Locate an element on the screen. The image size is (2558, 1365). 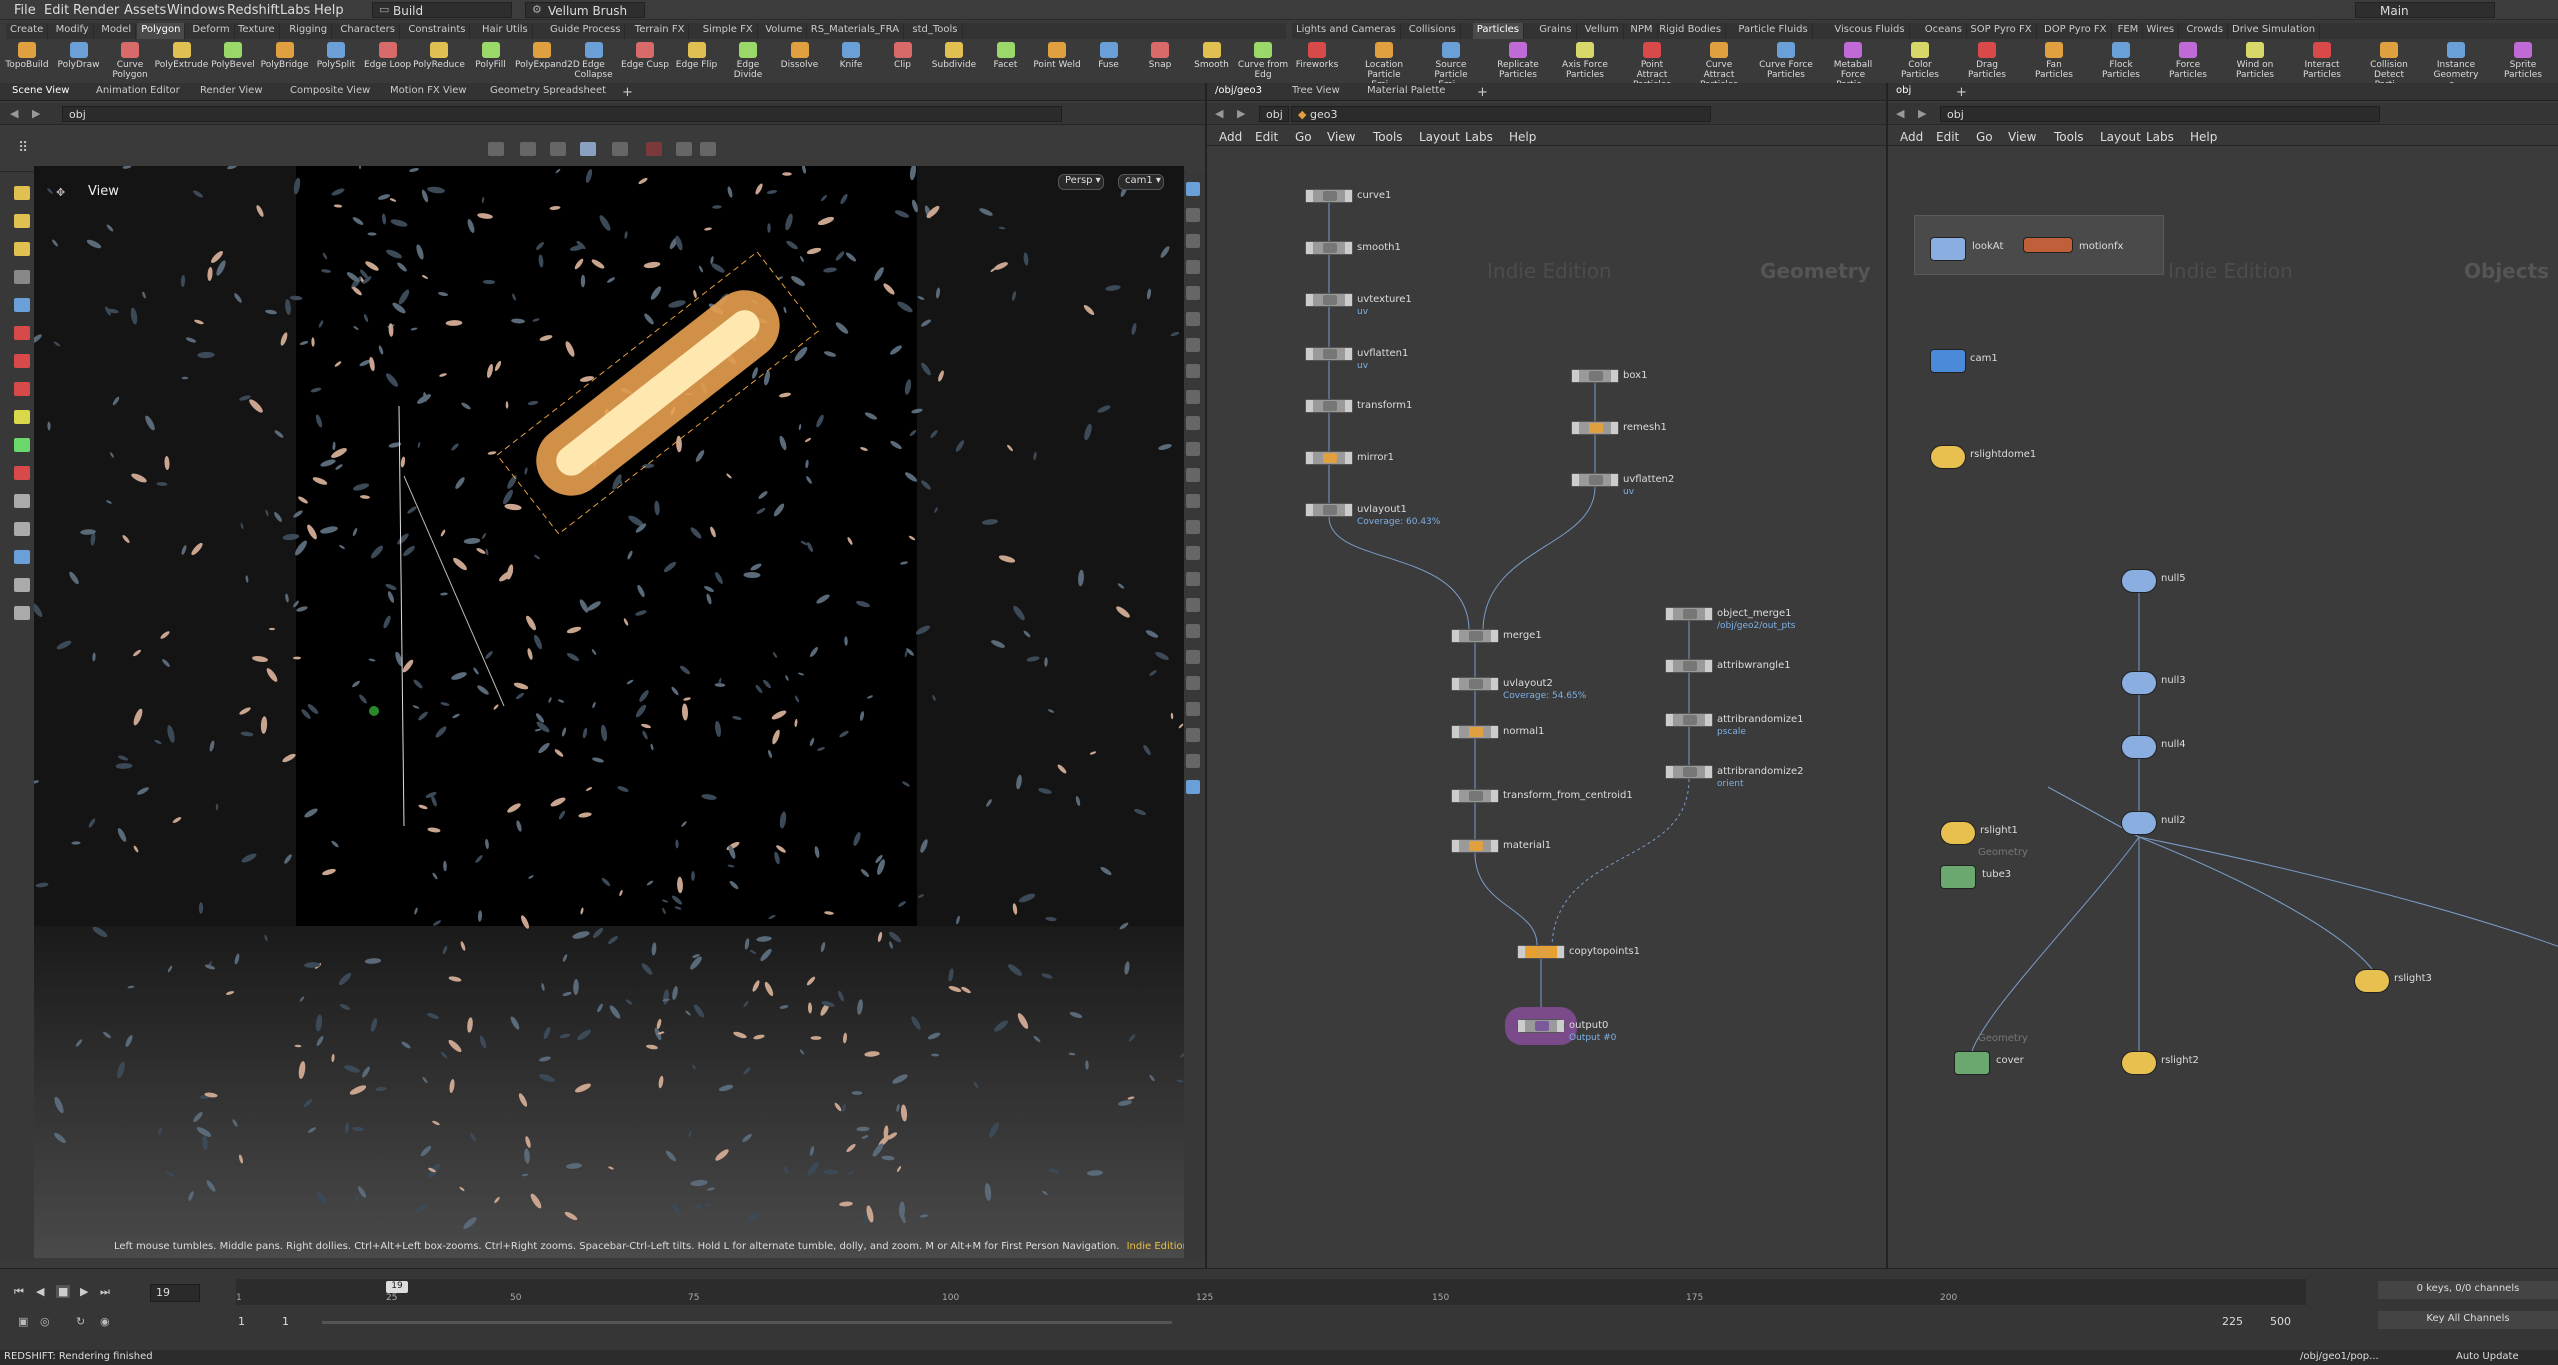
sync-icon: ◉ is located at coordinates (105, 1321).